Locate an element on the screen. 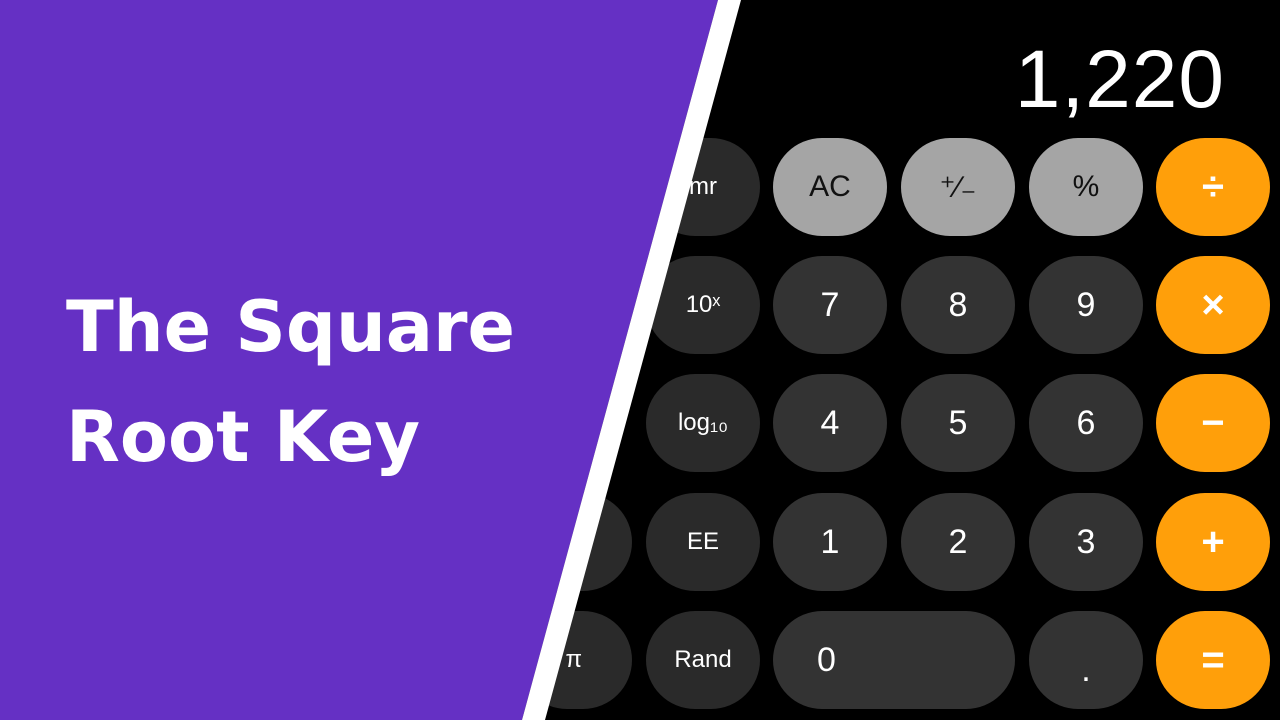  key-label: 7 is located at coordinates (830, 304).